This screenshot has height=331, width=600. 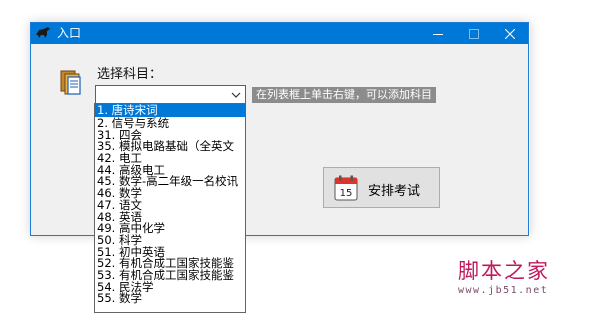 I want to click on list-item: 2. 信号与系统, so click(x=170, y=123).